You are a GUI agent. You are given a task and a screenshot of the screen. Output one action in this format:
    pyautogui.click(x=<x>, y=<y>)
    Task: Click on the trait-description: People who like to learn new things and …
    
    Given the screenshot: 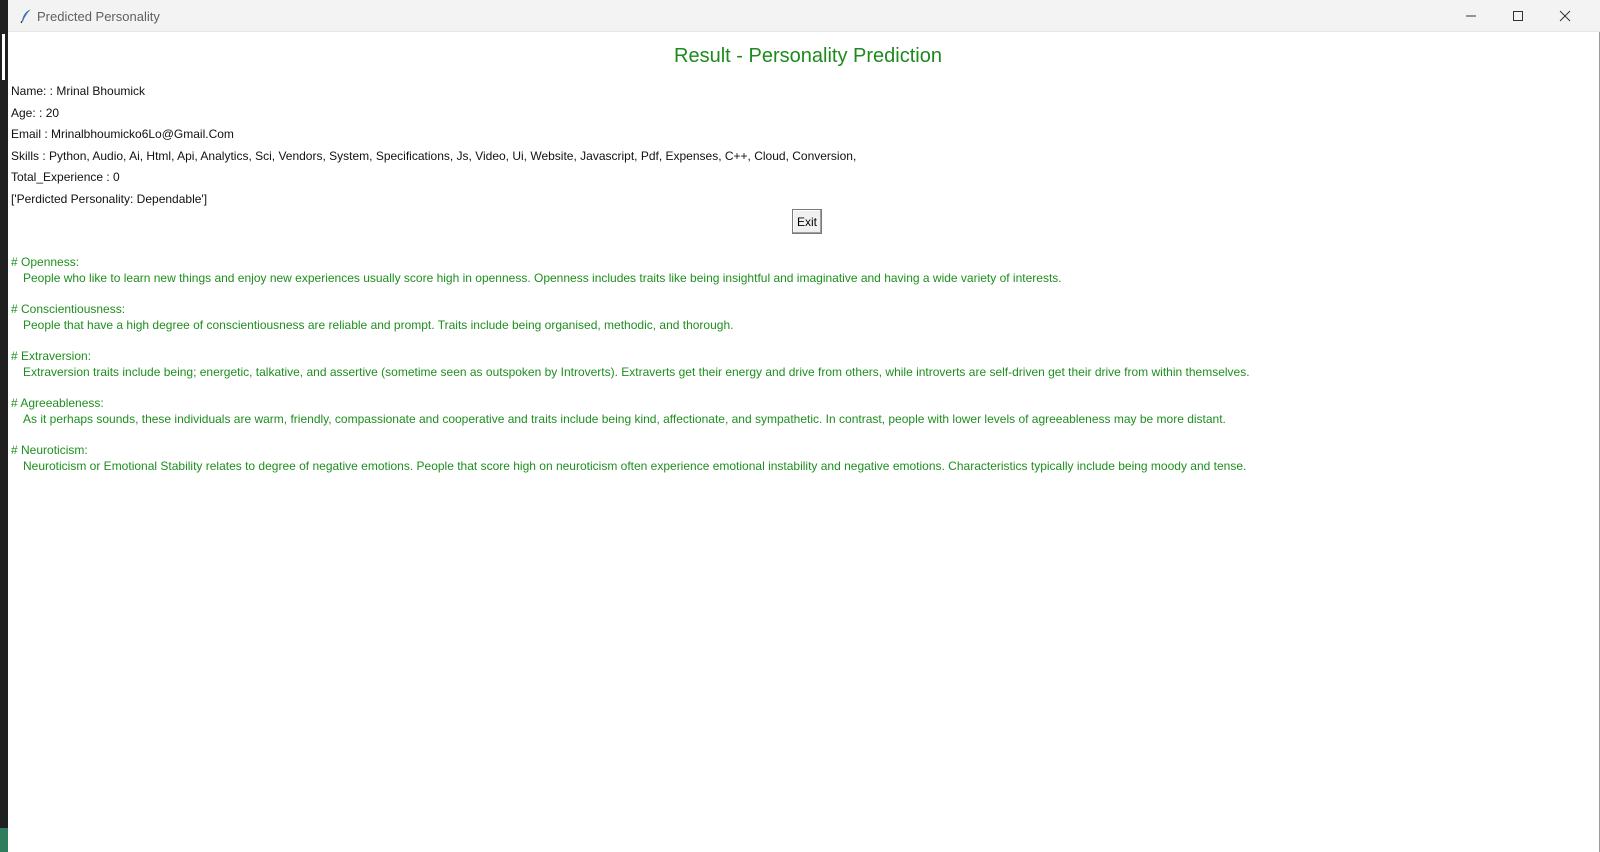 What is the action you would take?
    pyautogui.click(x=542, y=278)
    